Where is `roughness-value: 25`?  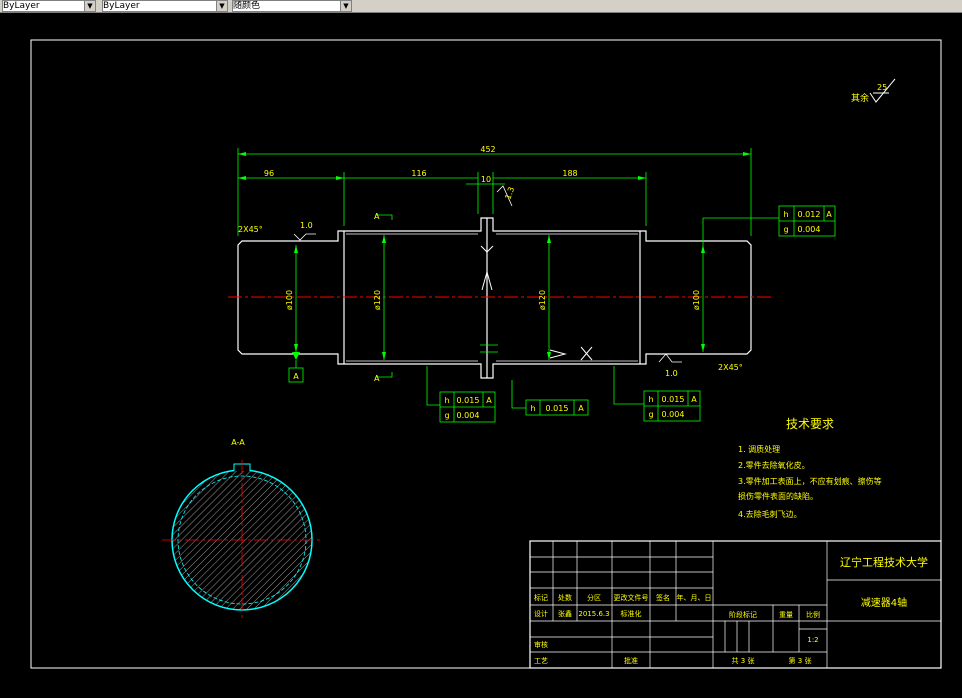 roughness-value: 25 is located at coordinates (882, 87).